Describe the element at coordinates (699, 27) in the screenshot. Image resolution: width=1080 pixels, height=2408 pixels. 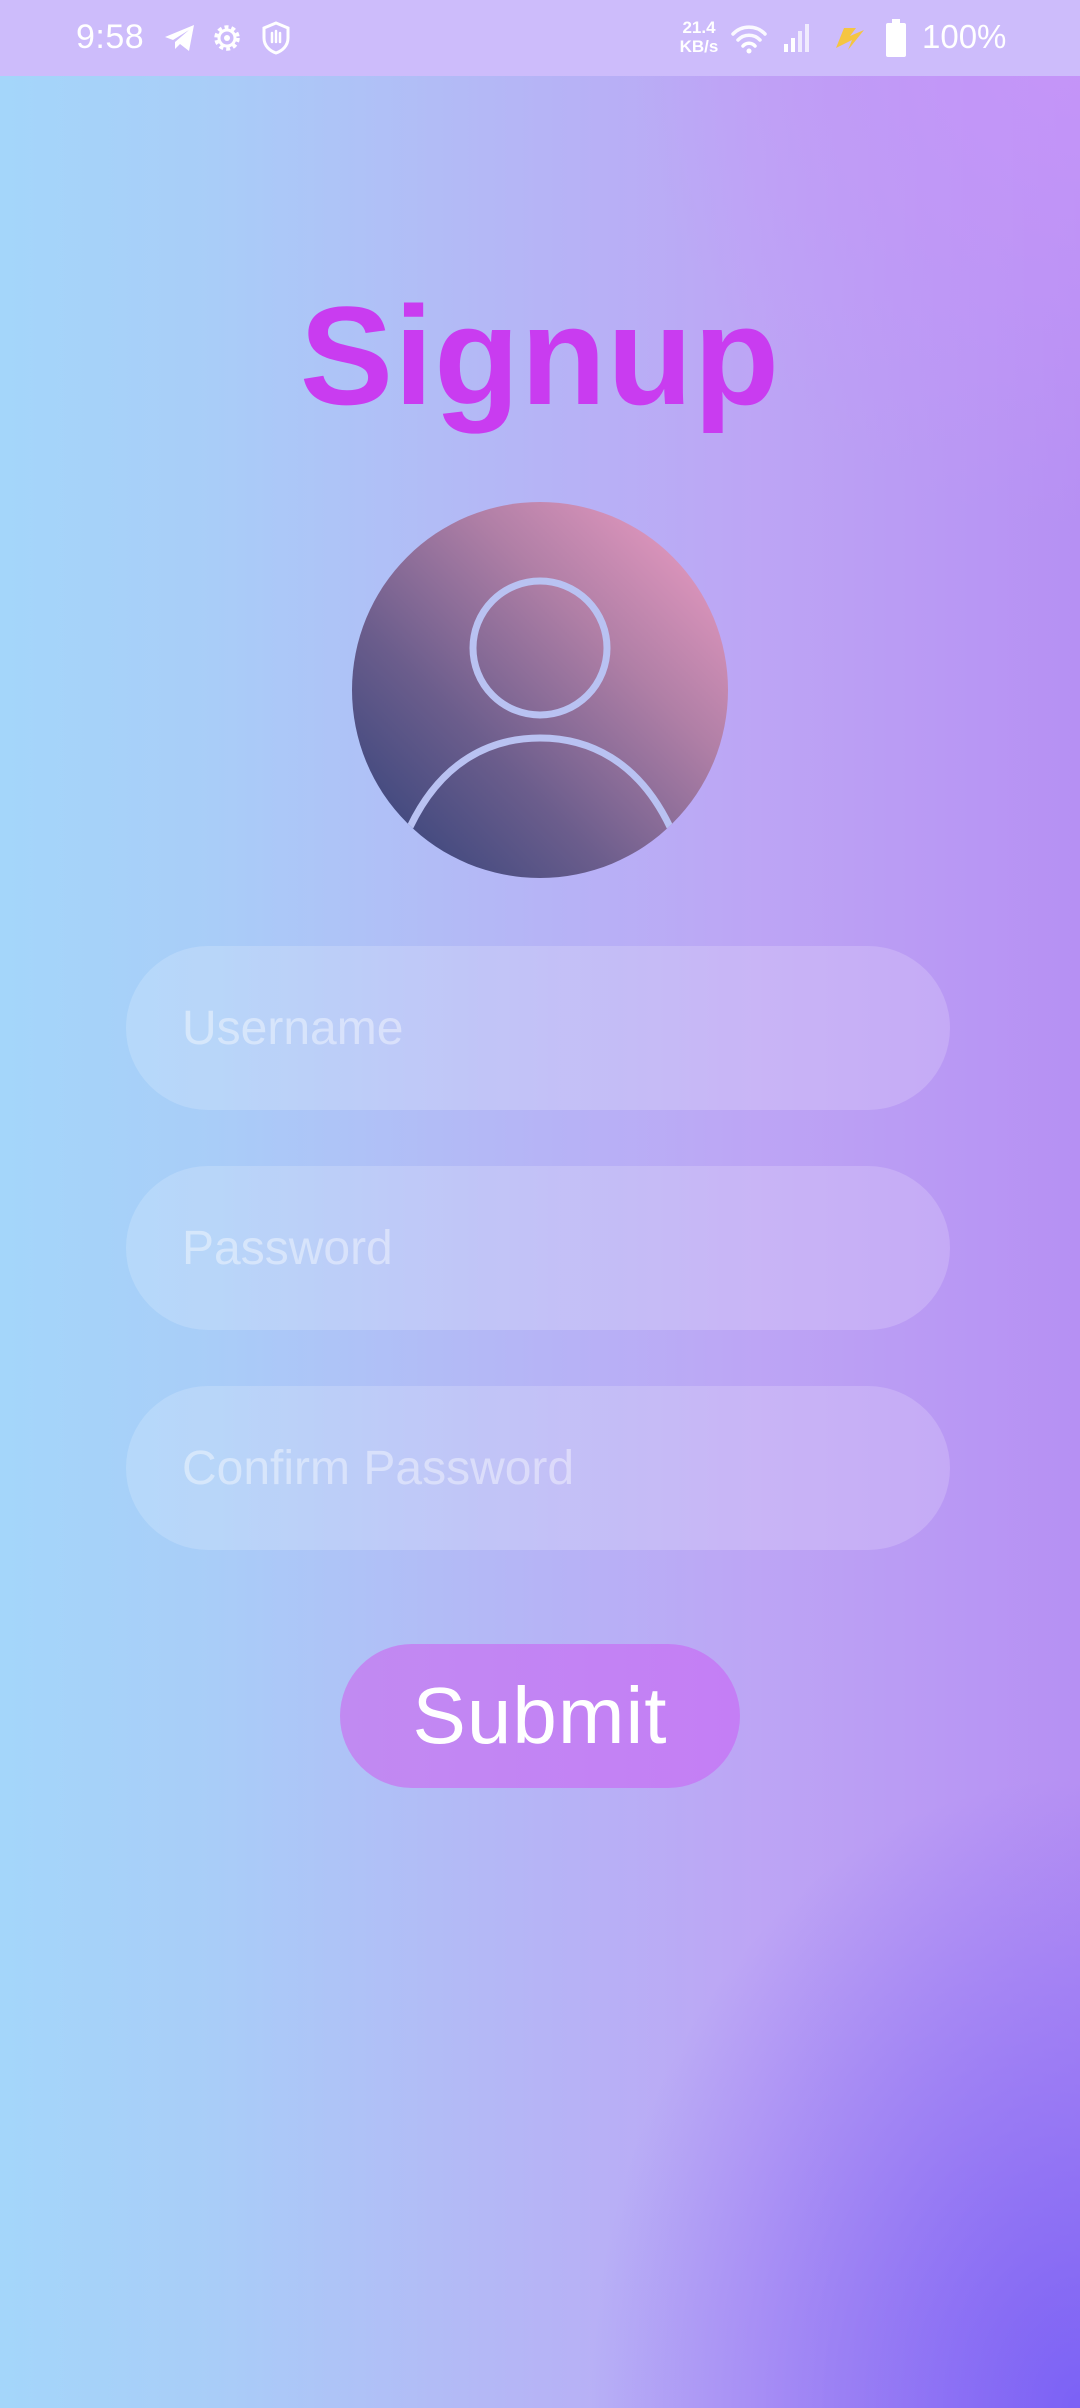
I see `network-speed-value: 21.4` at that location.